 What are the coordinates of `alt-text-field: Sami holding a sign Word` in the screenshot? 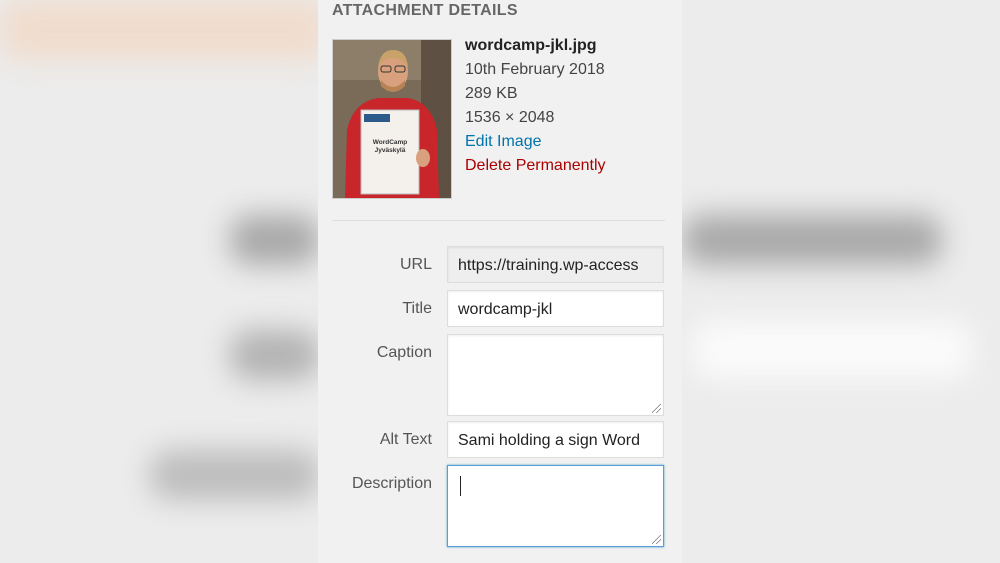 It's located at (555, 439).